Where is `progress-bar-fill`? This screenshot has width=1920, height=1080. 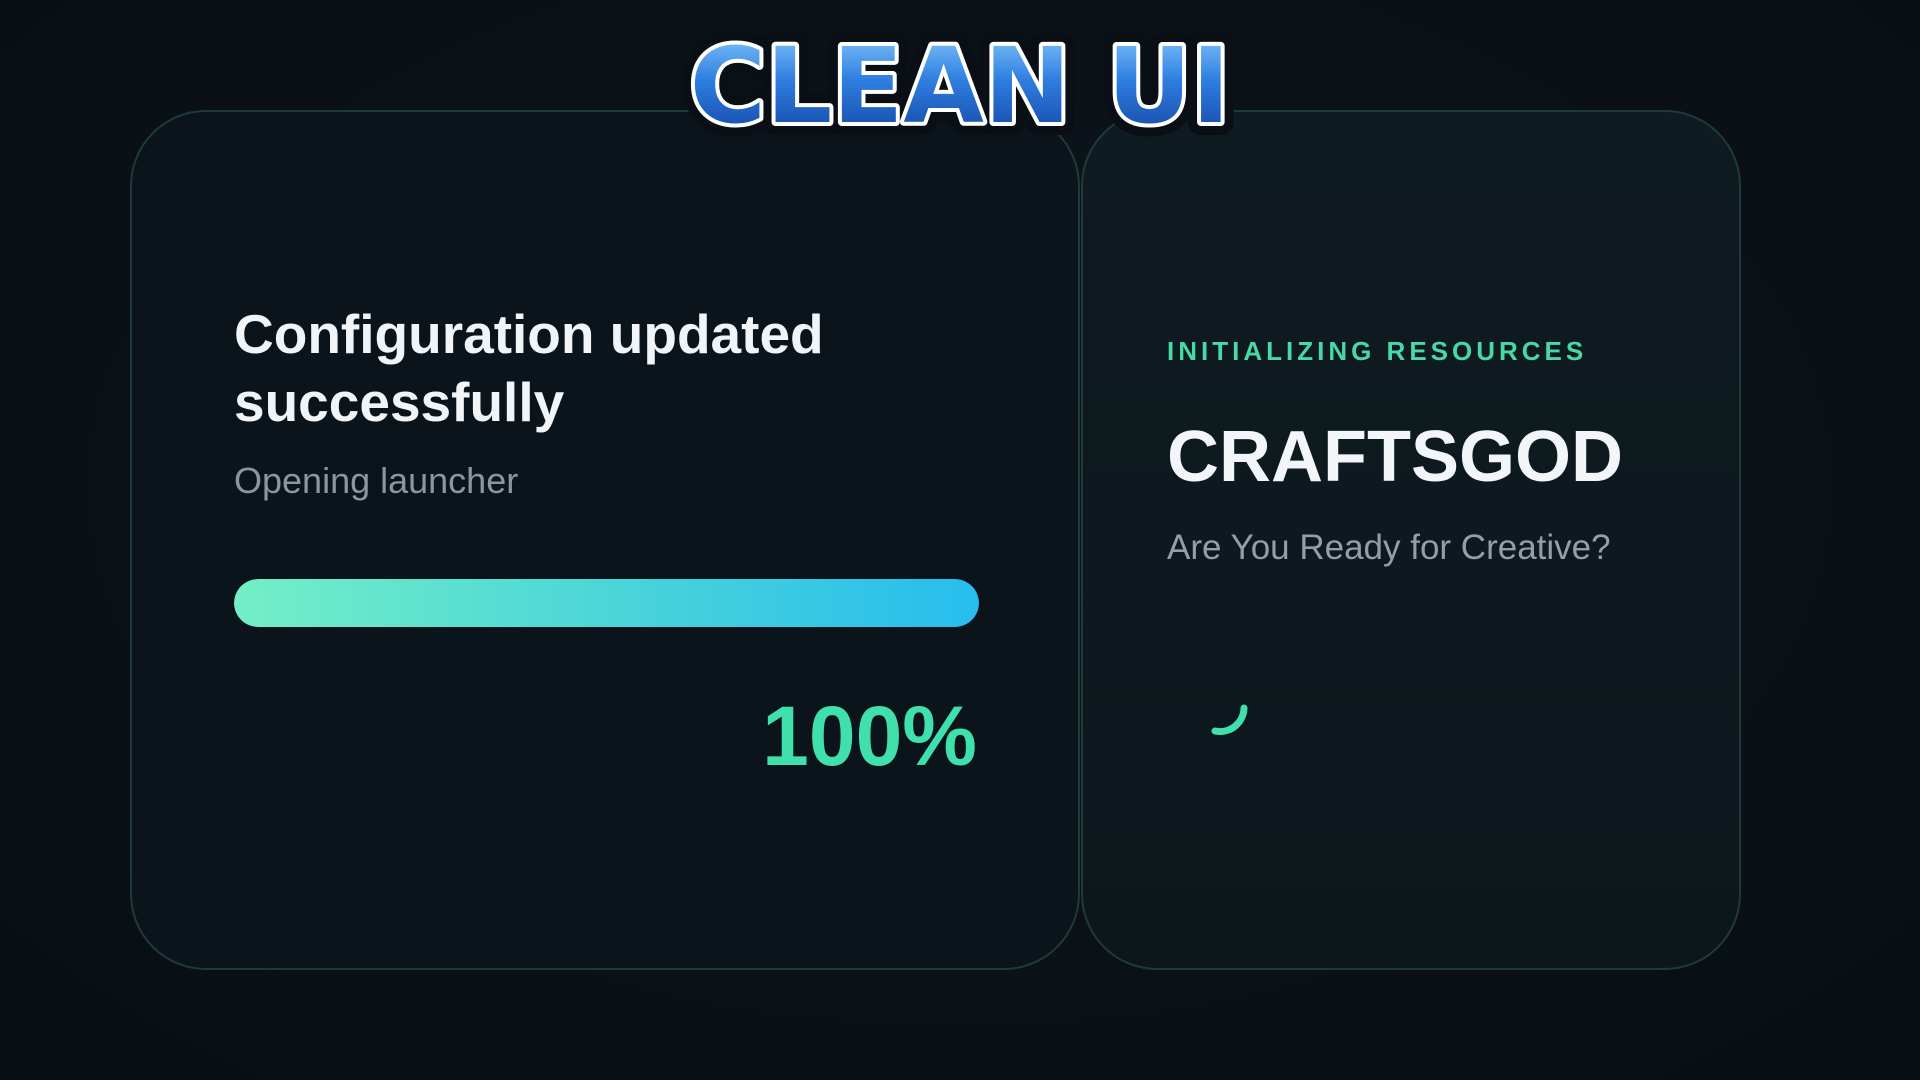 progress-bar-fill is located at coordinates (606, 603).